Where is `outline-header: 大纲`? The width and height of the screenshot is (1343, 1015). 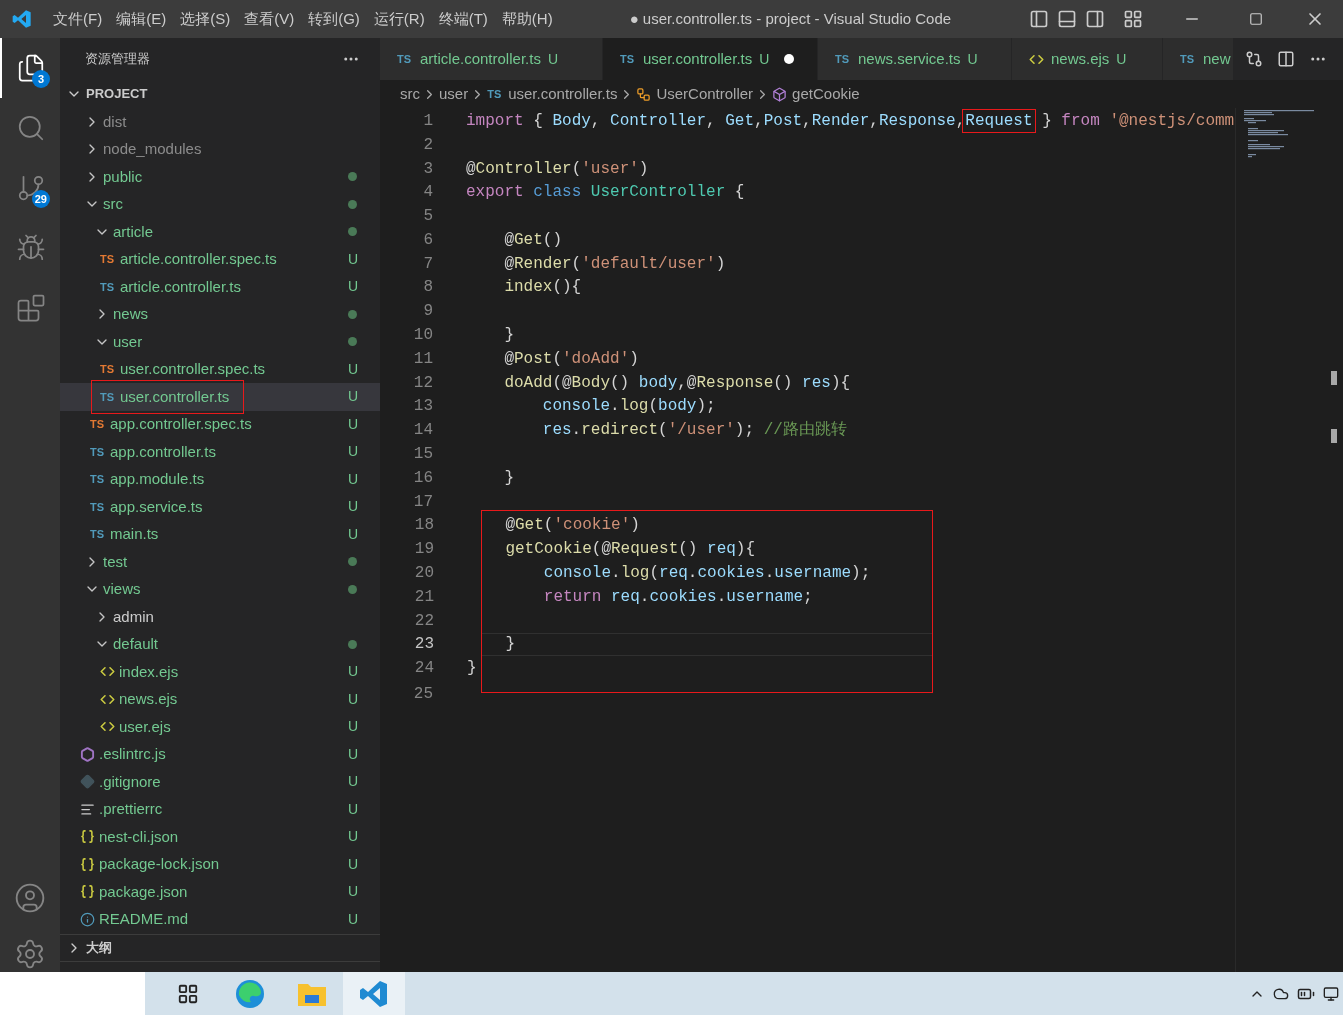 outline-header: 大纲 is located at coordinates (220, 948).